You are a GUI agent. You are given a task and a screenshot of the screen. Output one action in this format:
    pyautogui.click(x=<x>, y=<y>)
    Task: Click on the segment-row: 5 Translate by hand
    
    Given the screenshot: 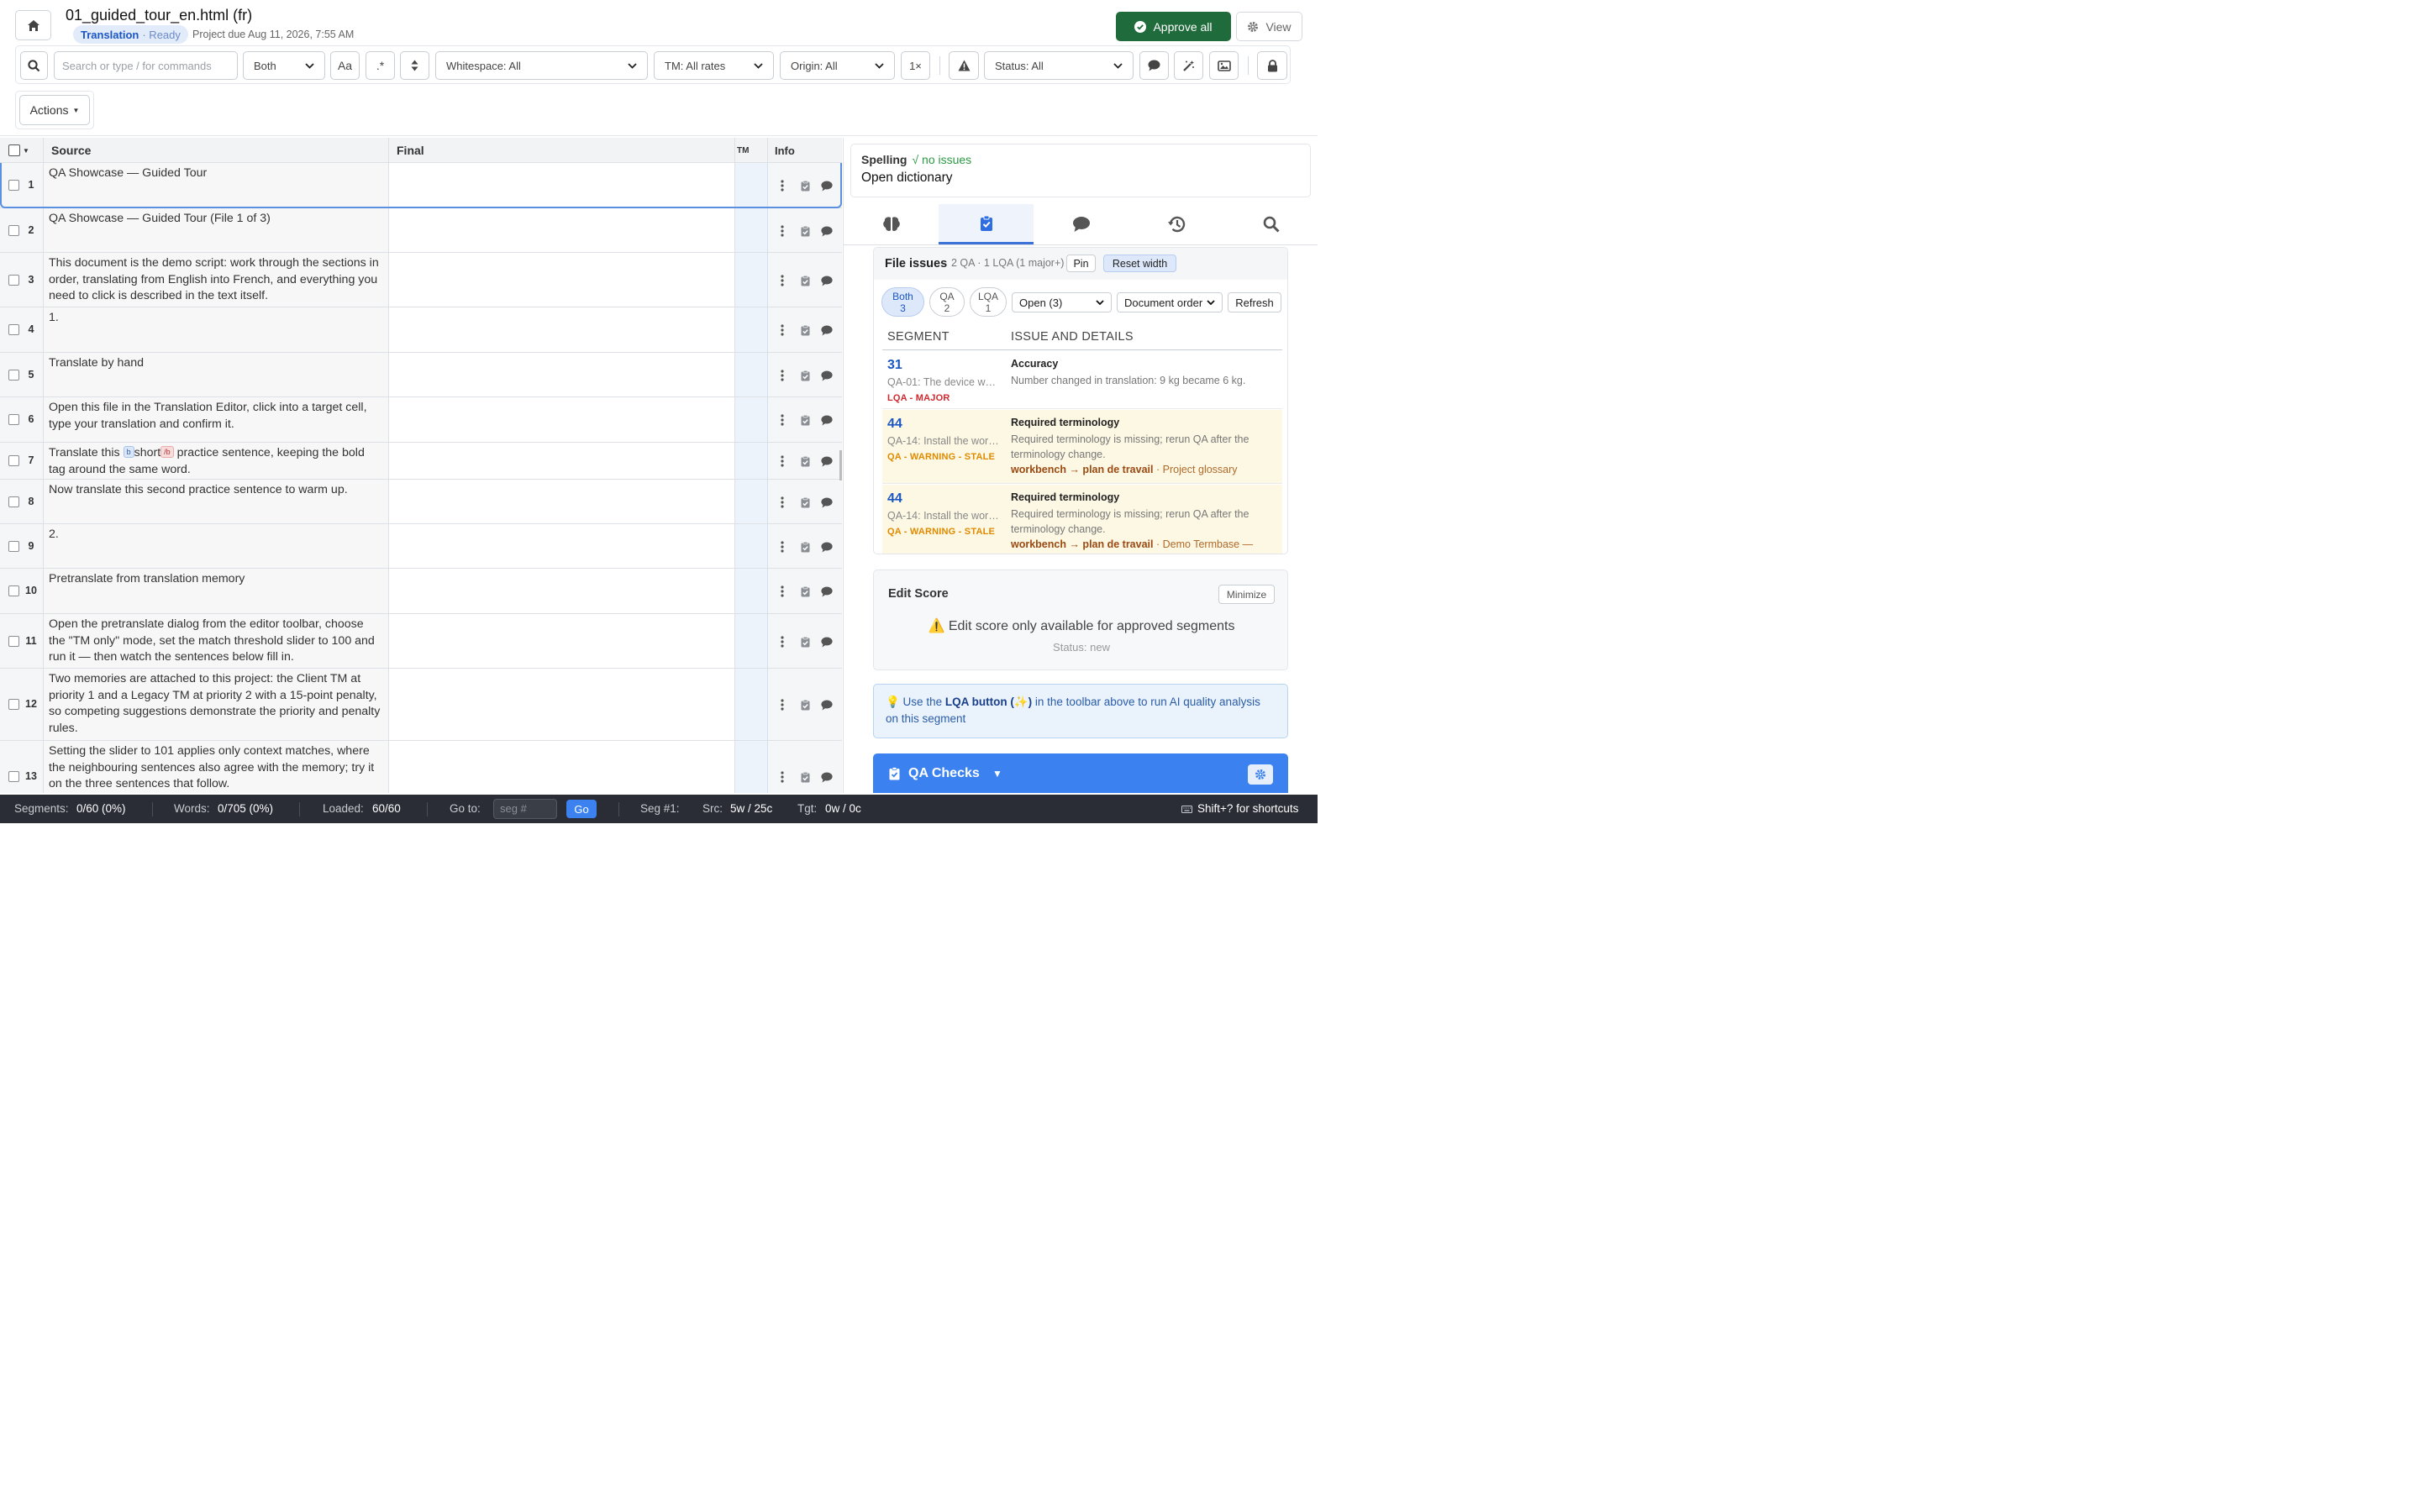 What is the action you would take?
    pyautogui.click(x=421, y=375)
    